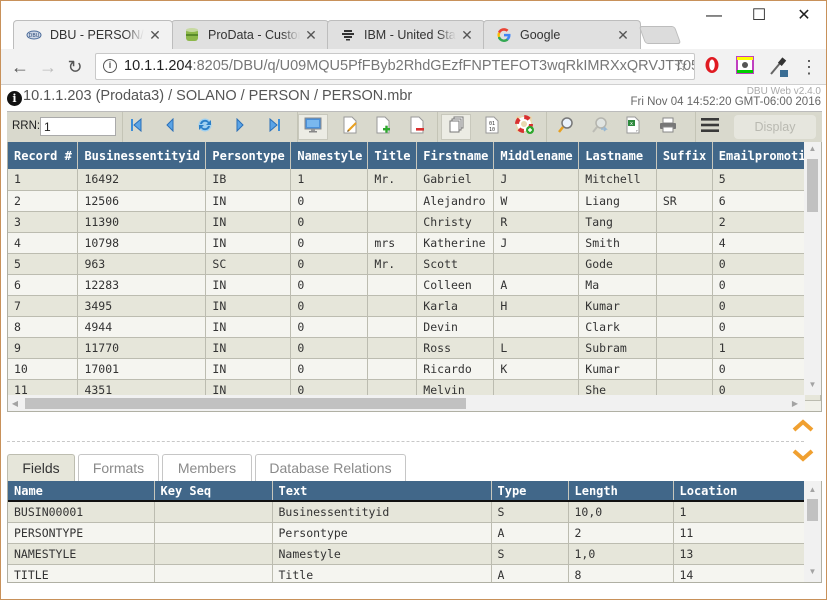 The image size is (827, 600). What do you see at coordinates (525, 127) in the screenshot?
I see `help-button` at bounding box center [525, 127].